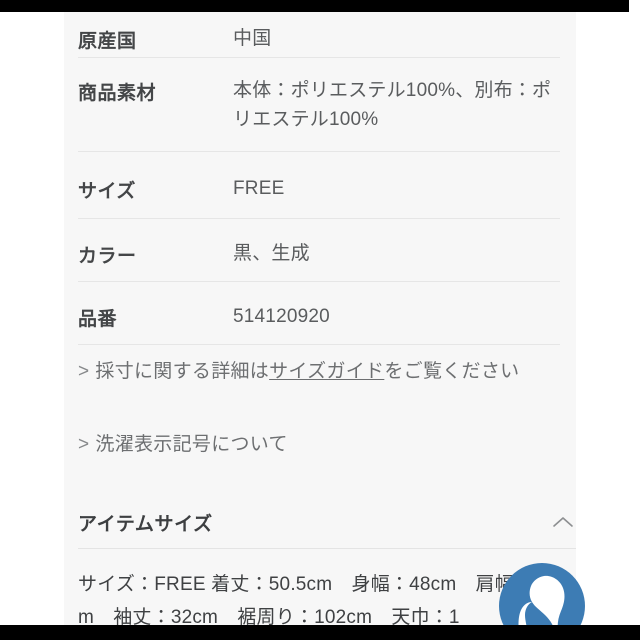  I want to click on spec-value-origin: 中国, so click(252, 38).